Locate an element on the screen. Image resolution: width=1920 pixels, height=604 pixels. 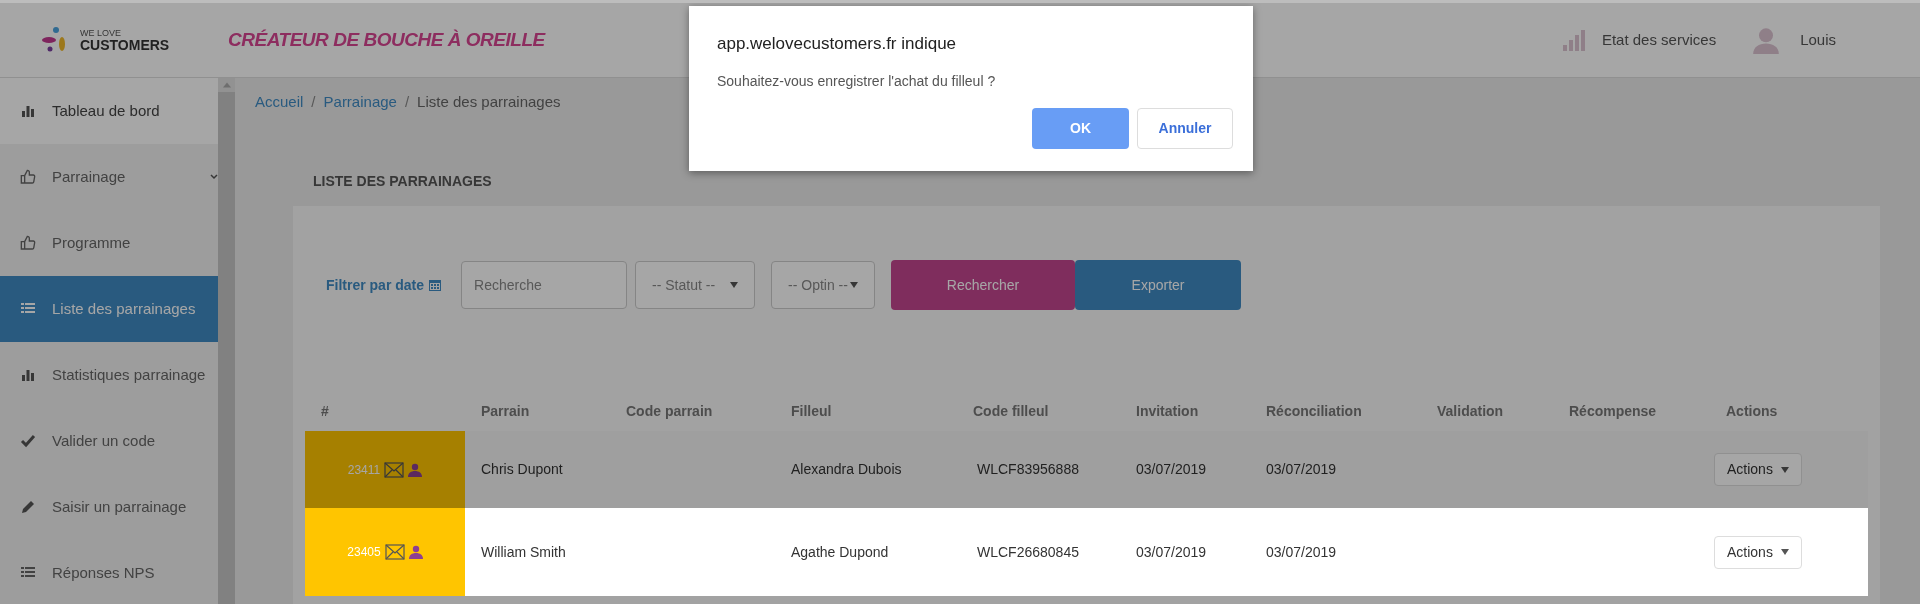
table-cell-text: Alexandra Dubois is located at coordinates (846, 469).